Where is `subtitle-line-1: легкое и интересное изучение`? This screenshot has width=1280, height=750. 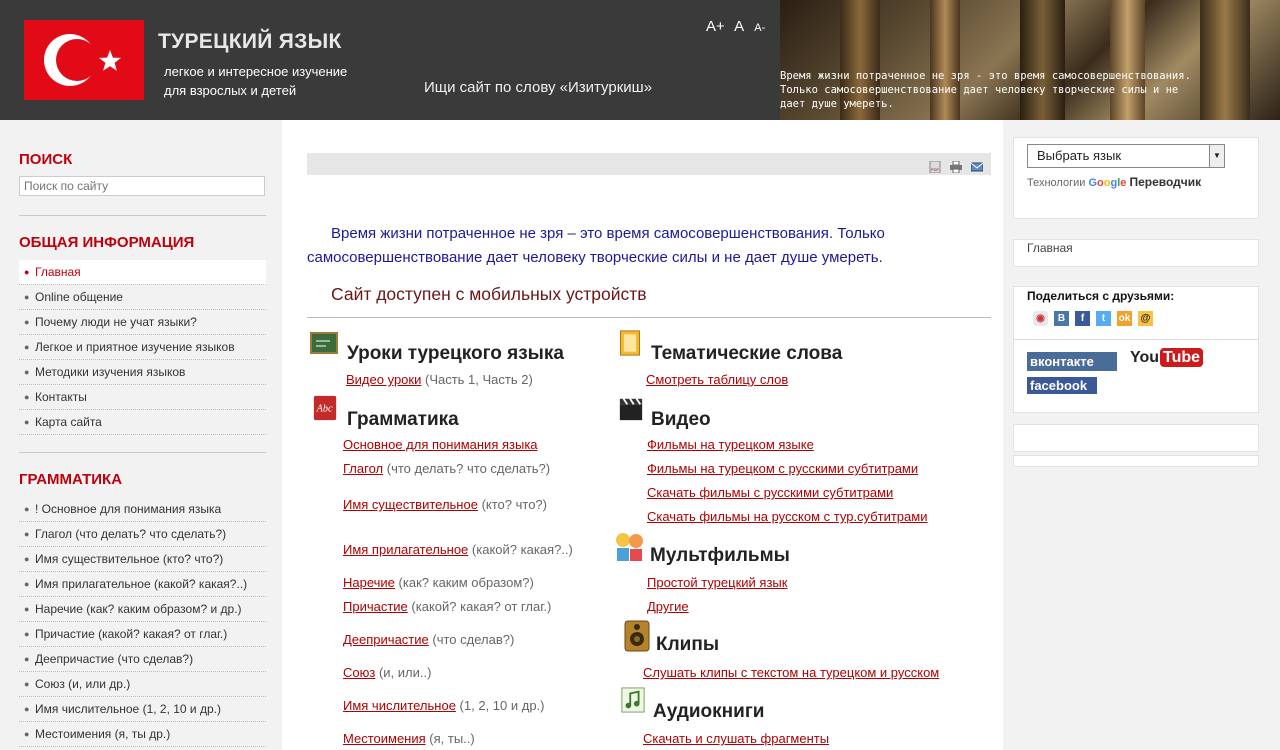 subtitle-line-1: легкое и интересное изучение is located at coordinates (256, 71).